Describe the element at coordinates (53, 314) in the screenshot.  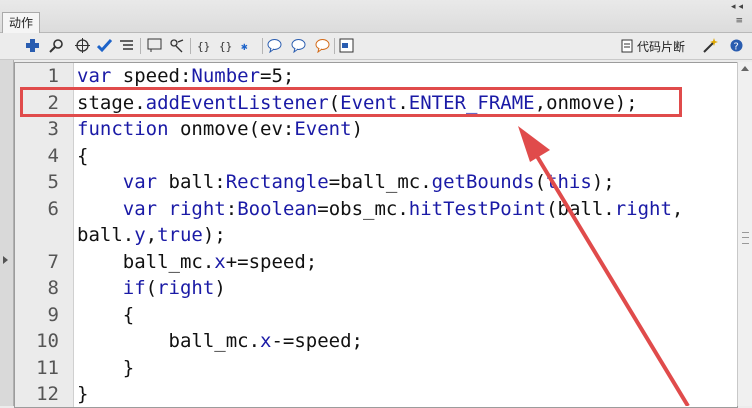
I see `line-number: 9` at that location.